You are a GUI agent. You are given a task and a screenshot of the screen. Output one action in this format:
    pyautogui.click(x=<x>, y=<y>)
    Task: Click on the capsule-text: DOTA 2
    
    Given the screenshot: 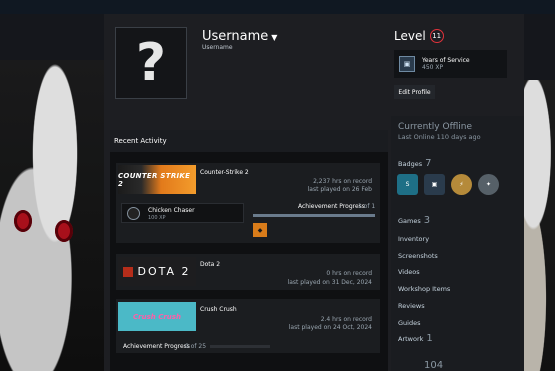 What is the action you would take?
    pyautogui.click(x=164, y=271)
    